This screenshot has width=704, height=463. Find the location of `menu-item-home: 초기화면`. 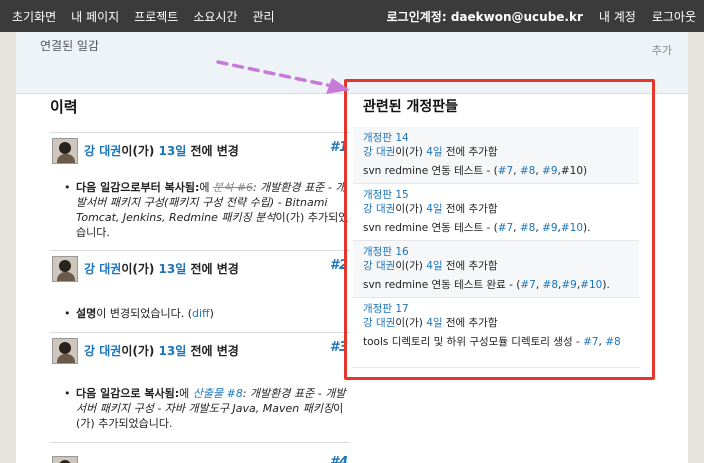

menu-item-home: 초기화면 is located at coordinates (34, 16).